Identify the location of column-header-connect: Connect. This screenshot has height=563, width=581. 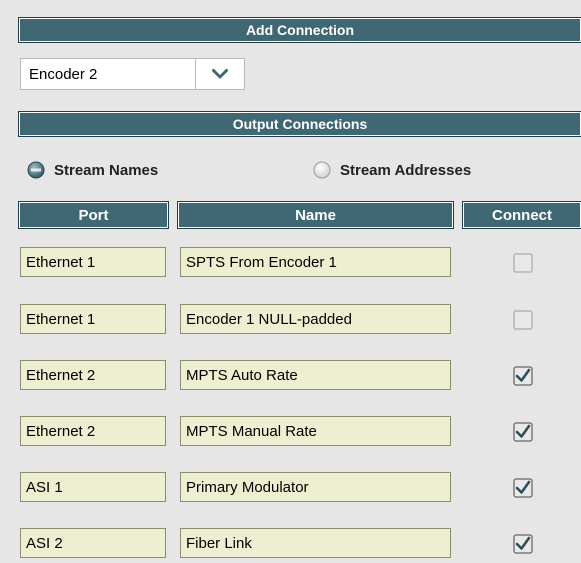
(521, 215).